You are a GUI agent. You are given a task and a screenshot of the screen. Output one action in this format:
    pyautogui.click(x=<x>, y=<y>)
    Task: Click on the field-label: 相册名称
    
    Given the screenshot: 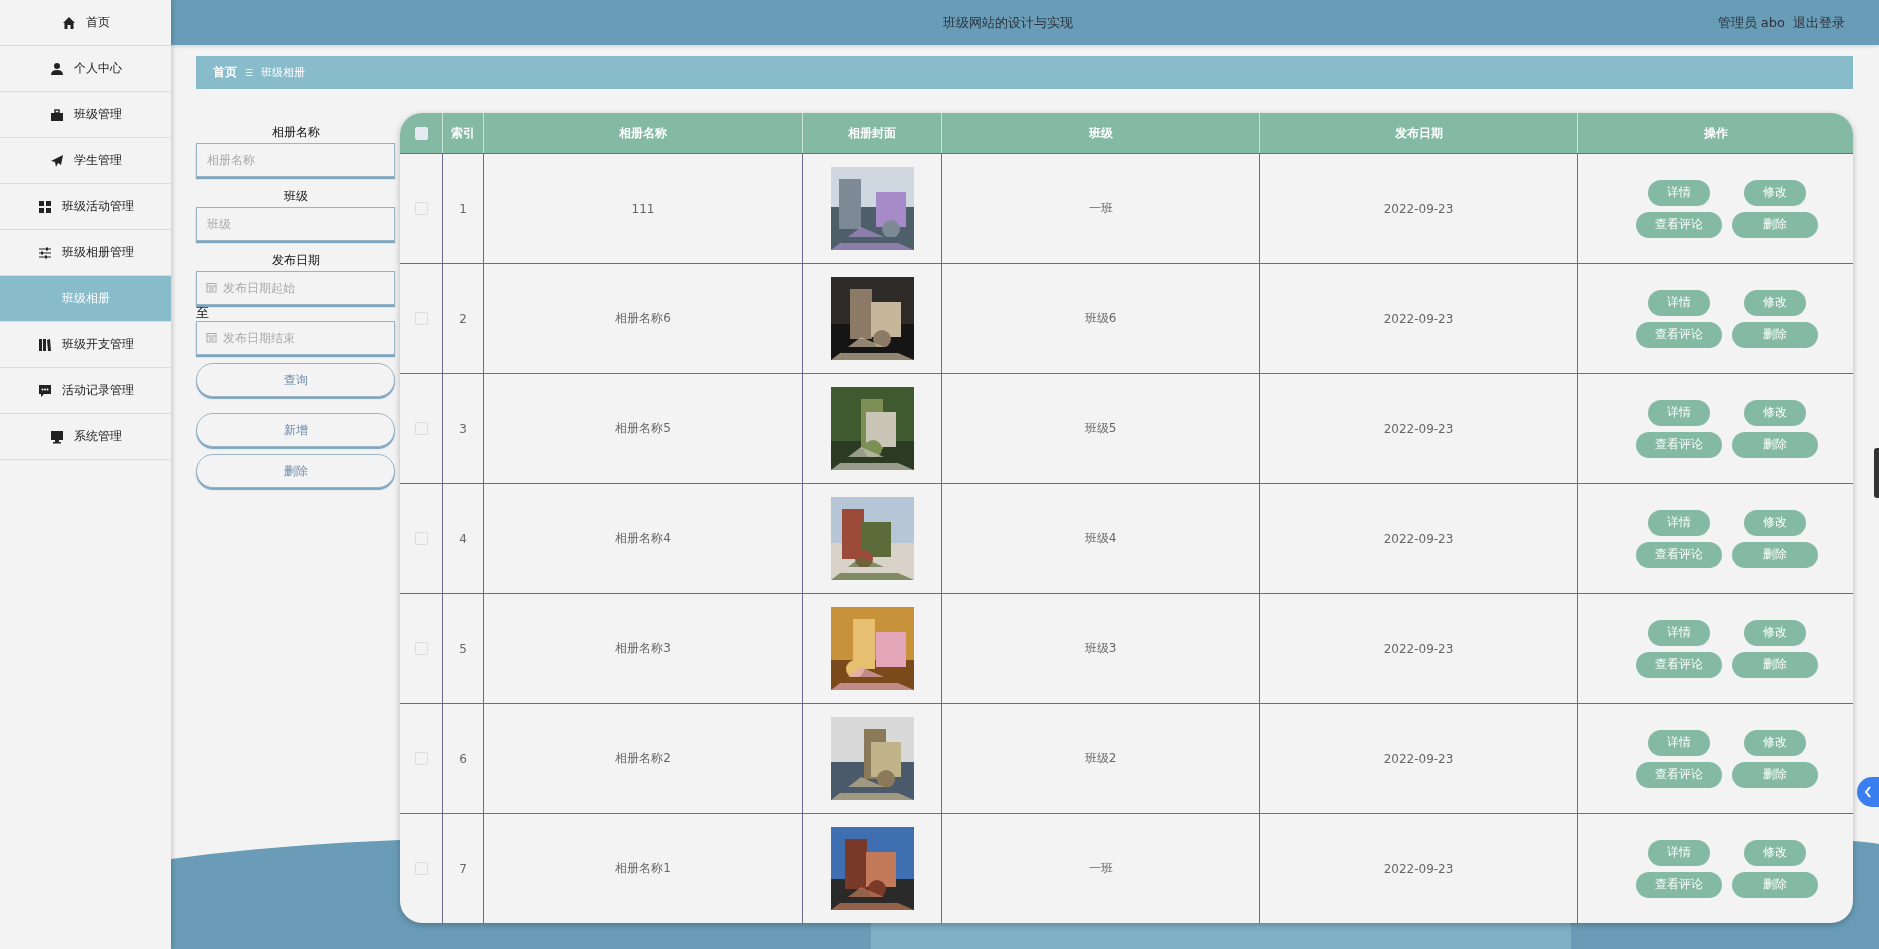 What is the action you would take?
    pyautogui.click(x=295, y=132)
    